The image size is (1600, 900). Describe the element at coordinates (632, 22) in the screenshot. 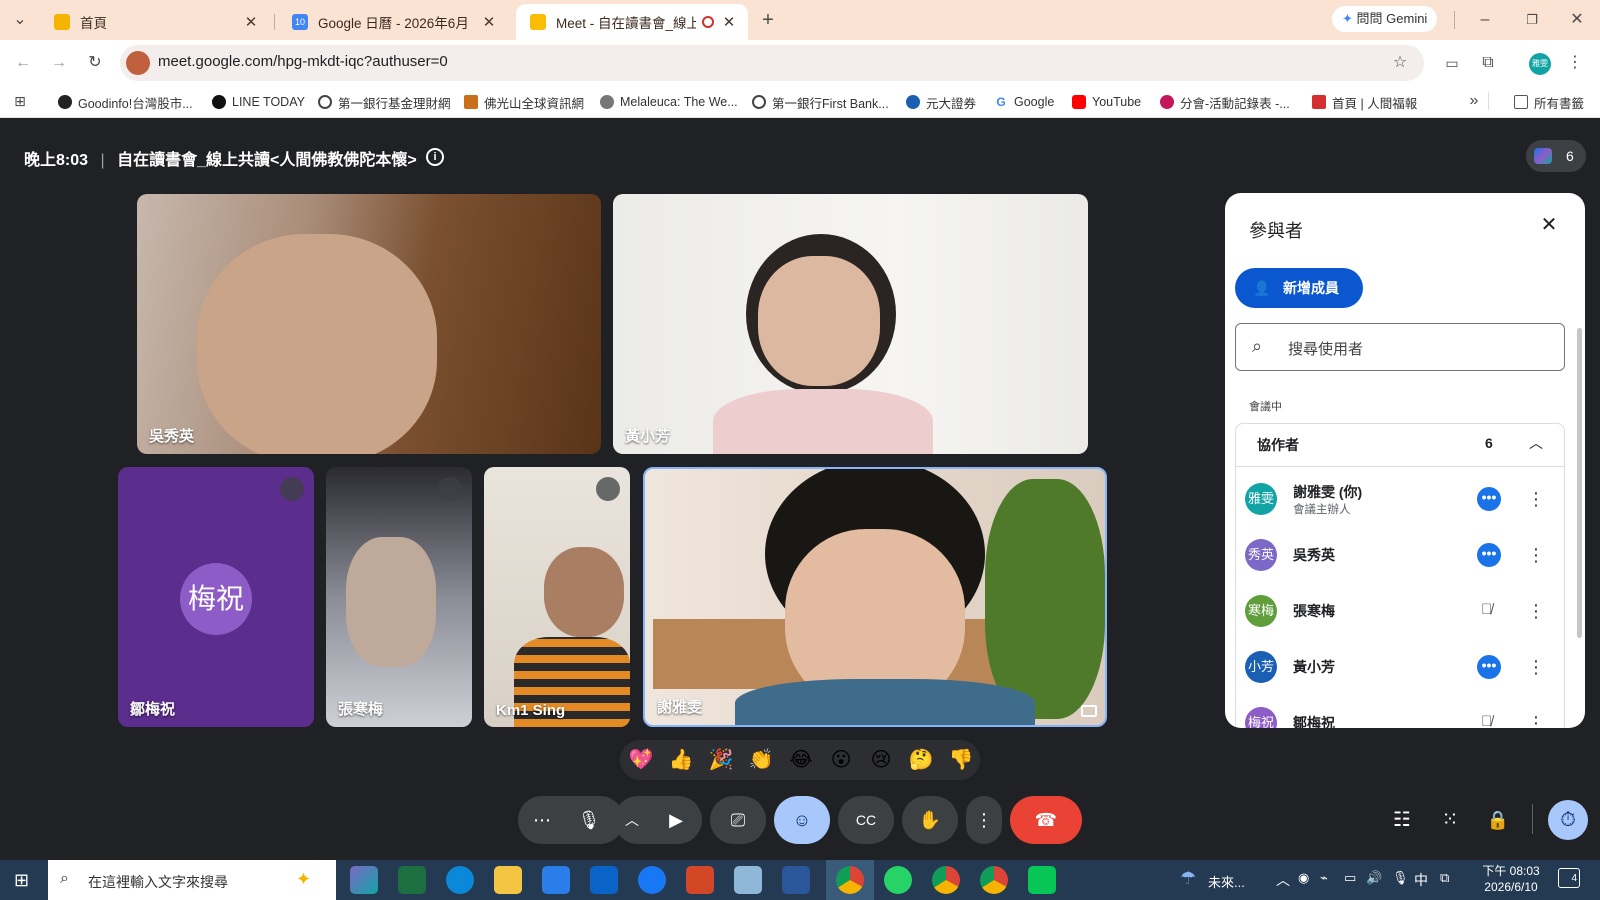

I see `tab-meet: Meet - 自在讀書會_線上共讀 ✕` at that location.